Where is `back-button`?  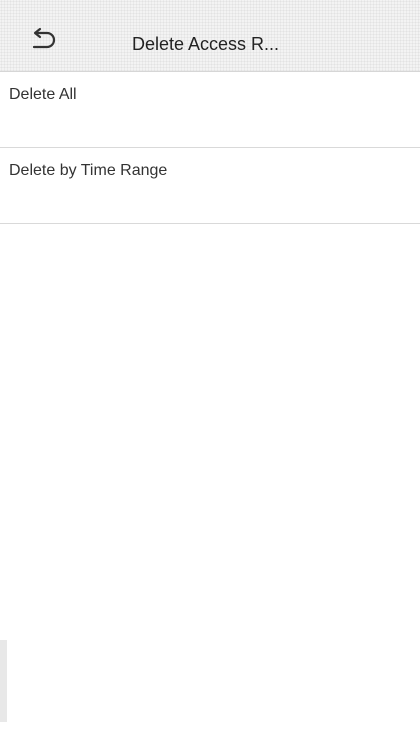 back-button is located at coordinates (42, 40).